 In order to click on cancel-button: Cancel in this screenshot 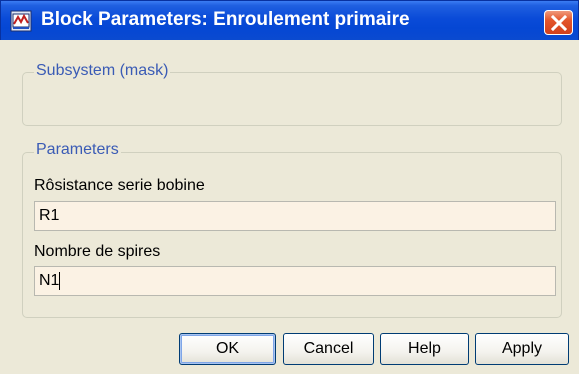, I will do `click(328, 349)`.